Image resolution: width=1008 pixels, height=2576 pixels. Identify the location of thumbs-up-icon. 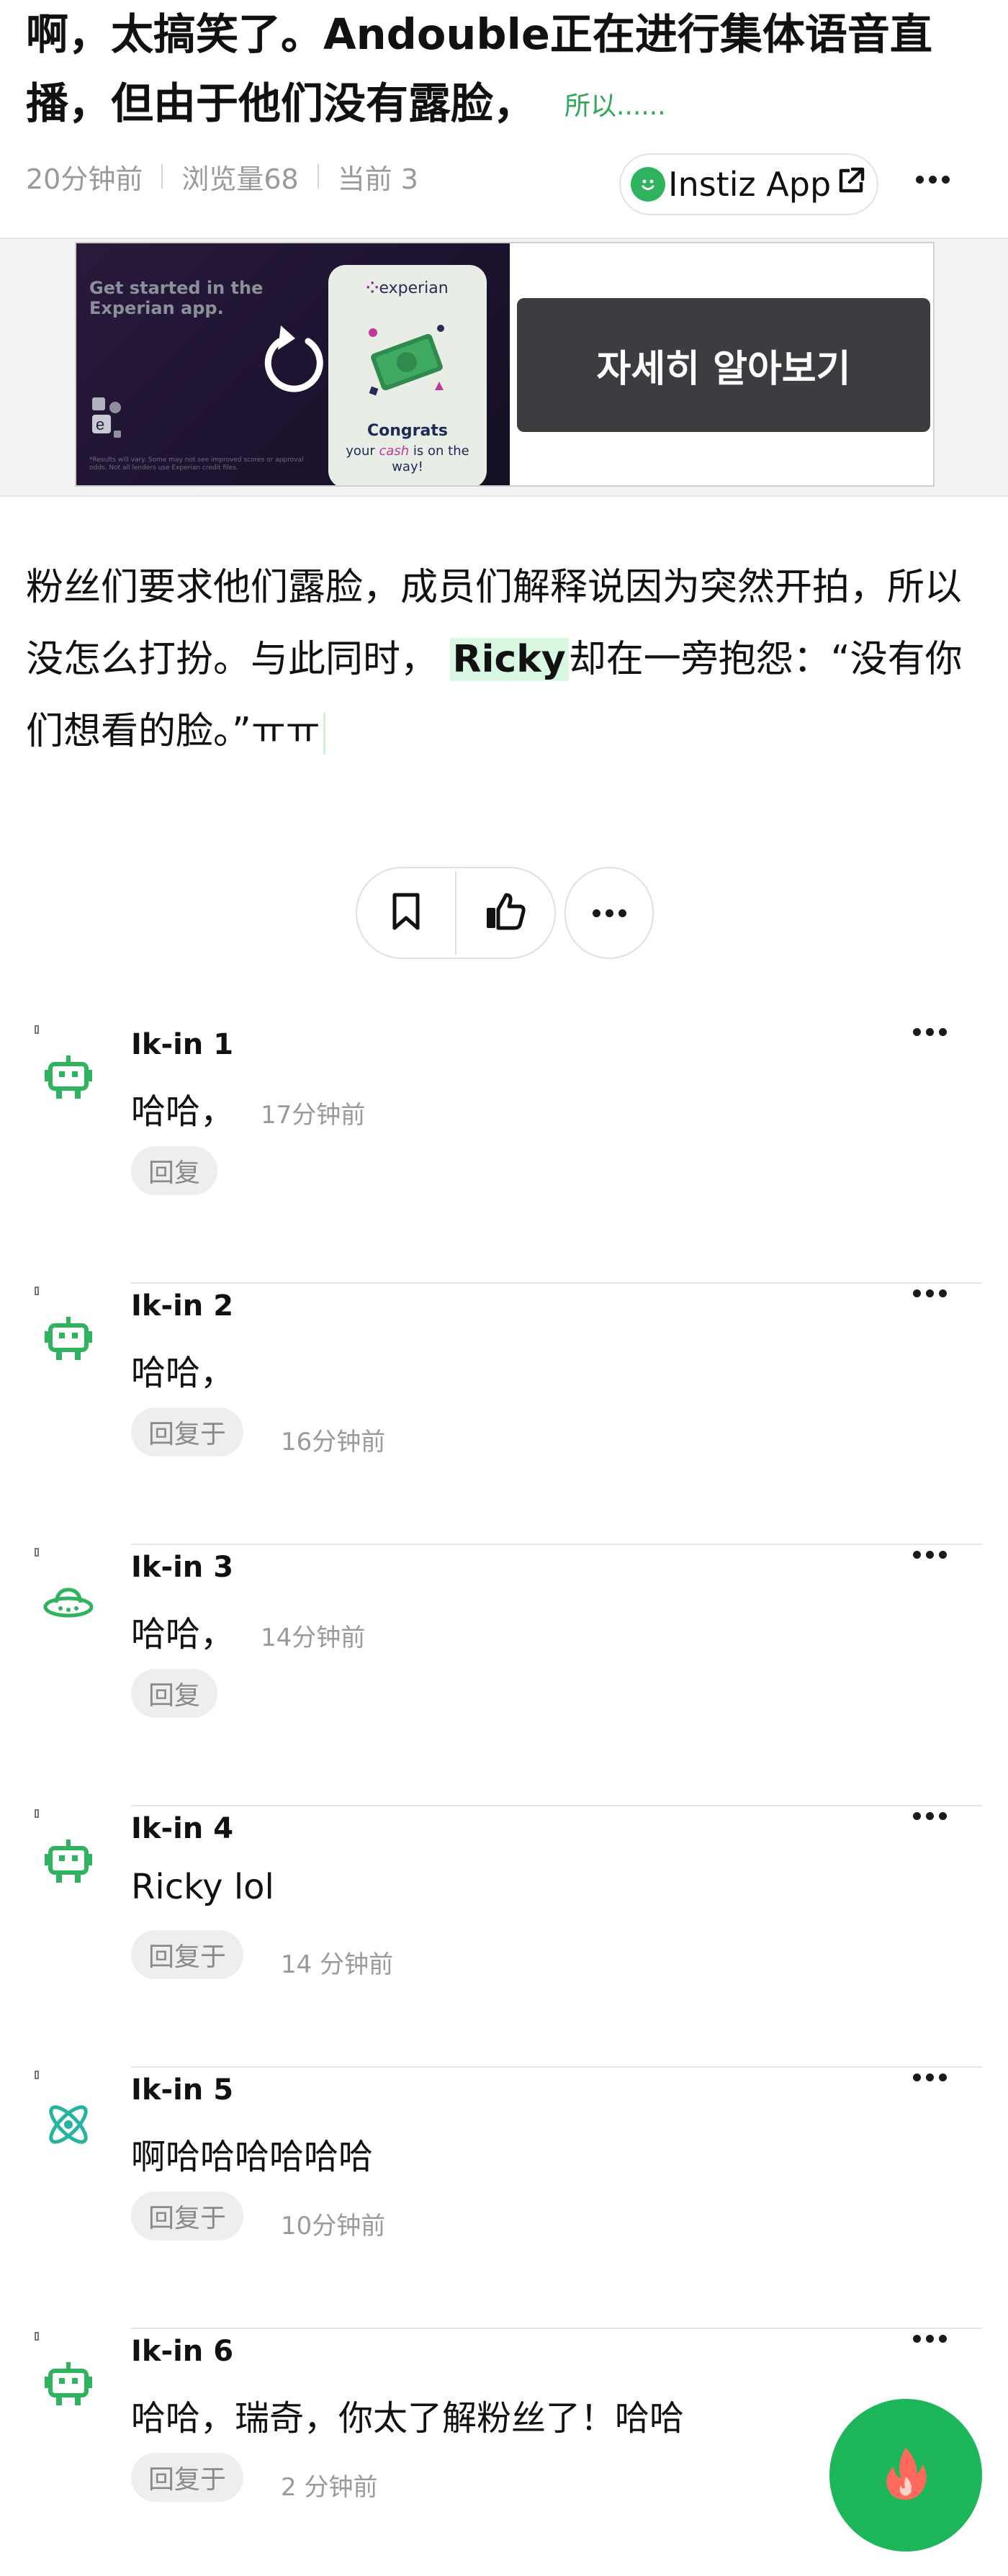
(505, 913).